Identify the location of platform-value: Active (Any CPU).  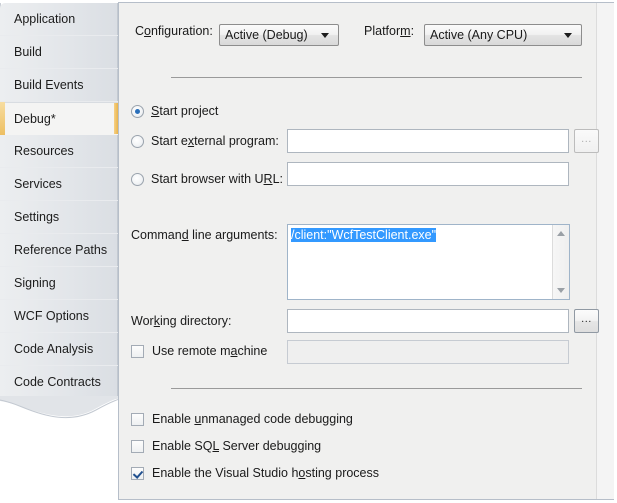
(479, 35).